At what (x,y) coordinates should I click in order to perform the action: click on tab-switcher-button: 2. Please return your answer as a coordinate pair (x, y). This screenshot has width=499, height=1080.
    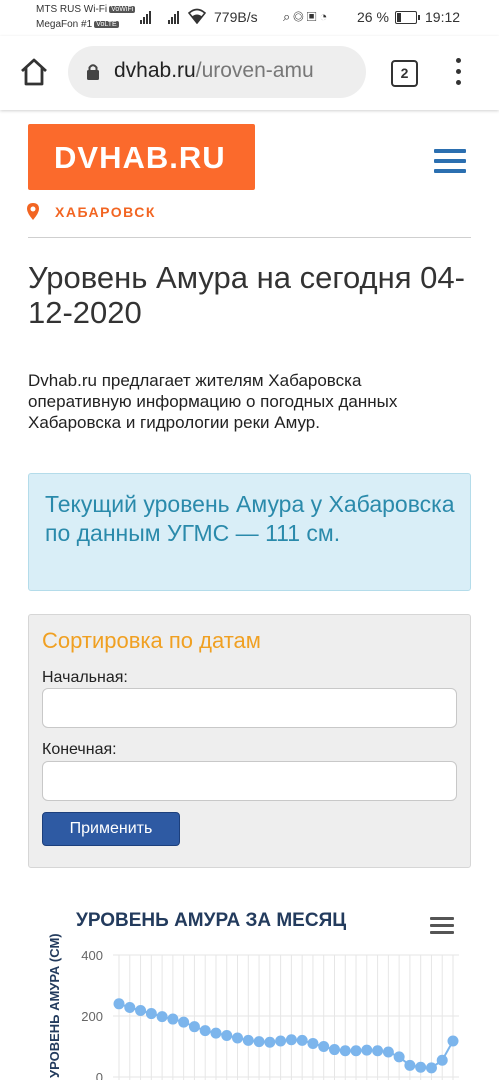
    Looking at the image, I should click on (404, 73).